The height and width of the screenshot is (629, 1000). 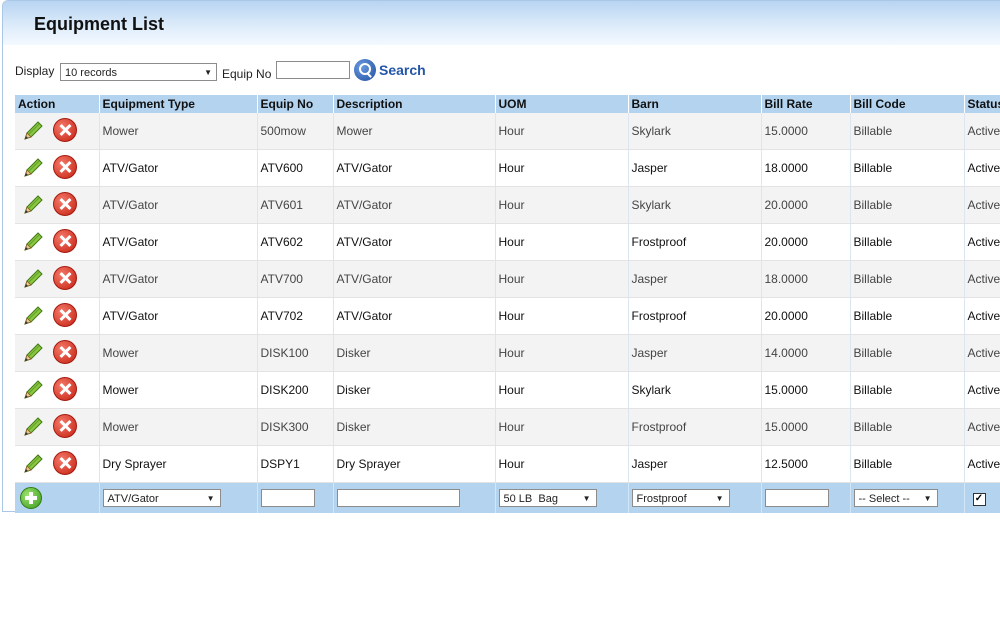 I want to click on new-status-cell: ✓, so click(x=982, y=497).